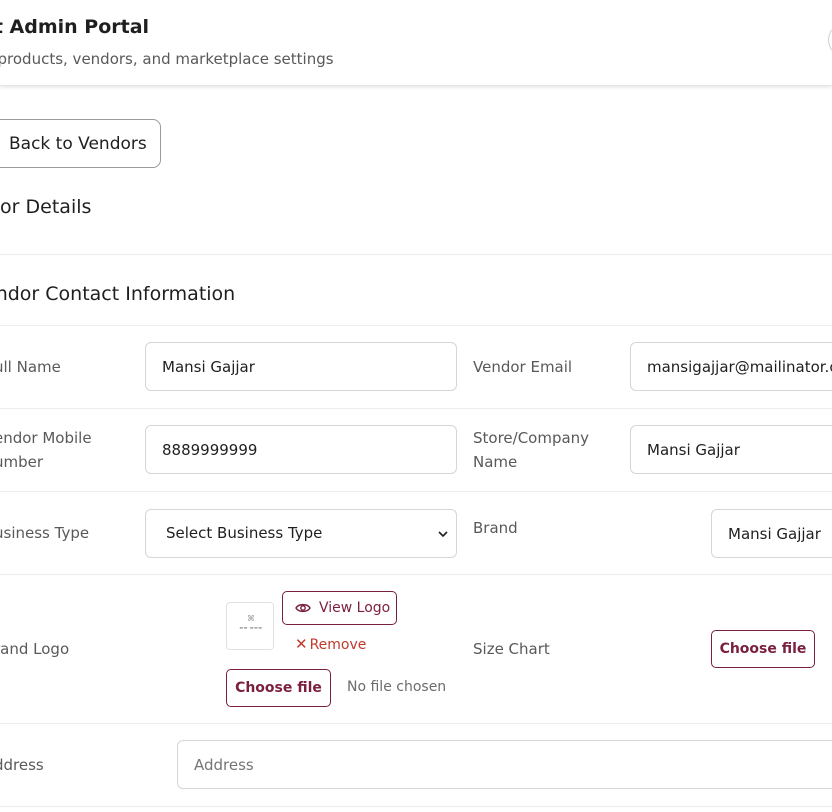  I want to click on chevron-down-icon, so click(443, 534).